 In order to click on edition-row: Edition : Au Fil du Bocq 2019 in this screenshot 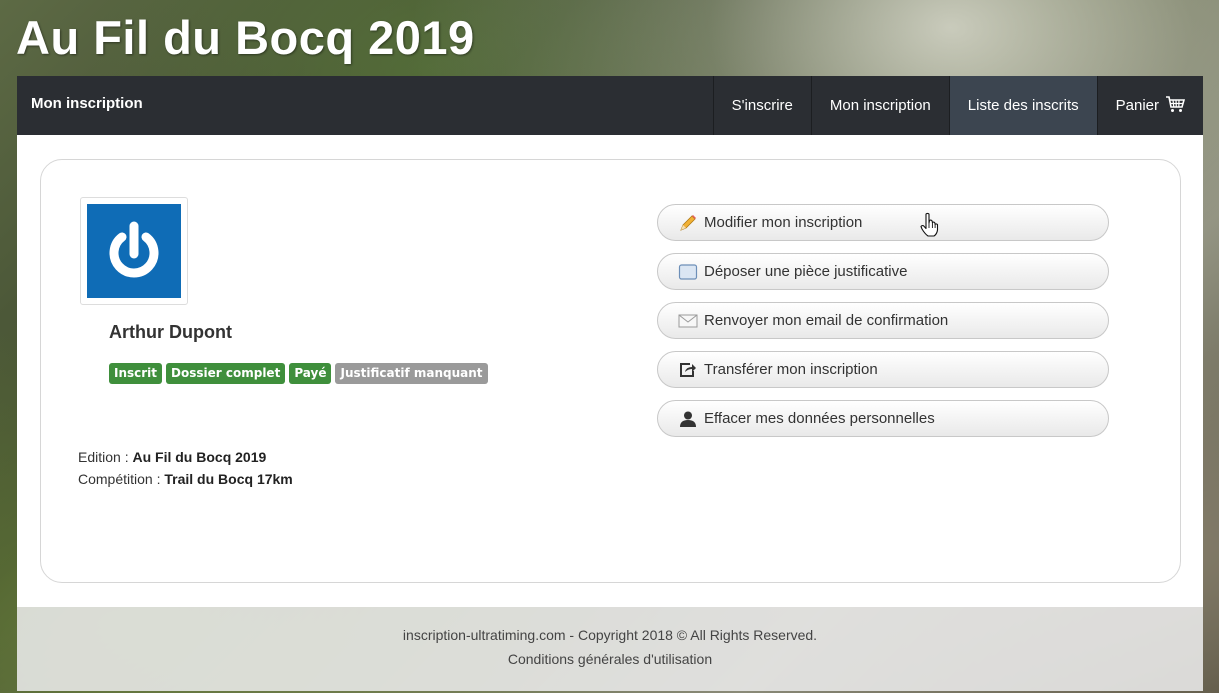, I will do `click(185, 457)`.